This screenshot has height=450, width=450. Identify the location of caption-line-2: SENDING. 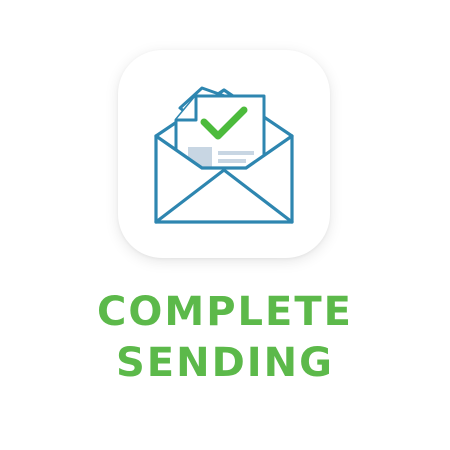
(224, 363).